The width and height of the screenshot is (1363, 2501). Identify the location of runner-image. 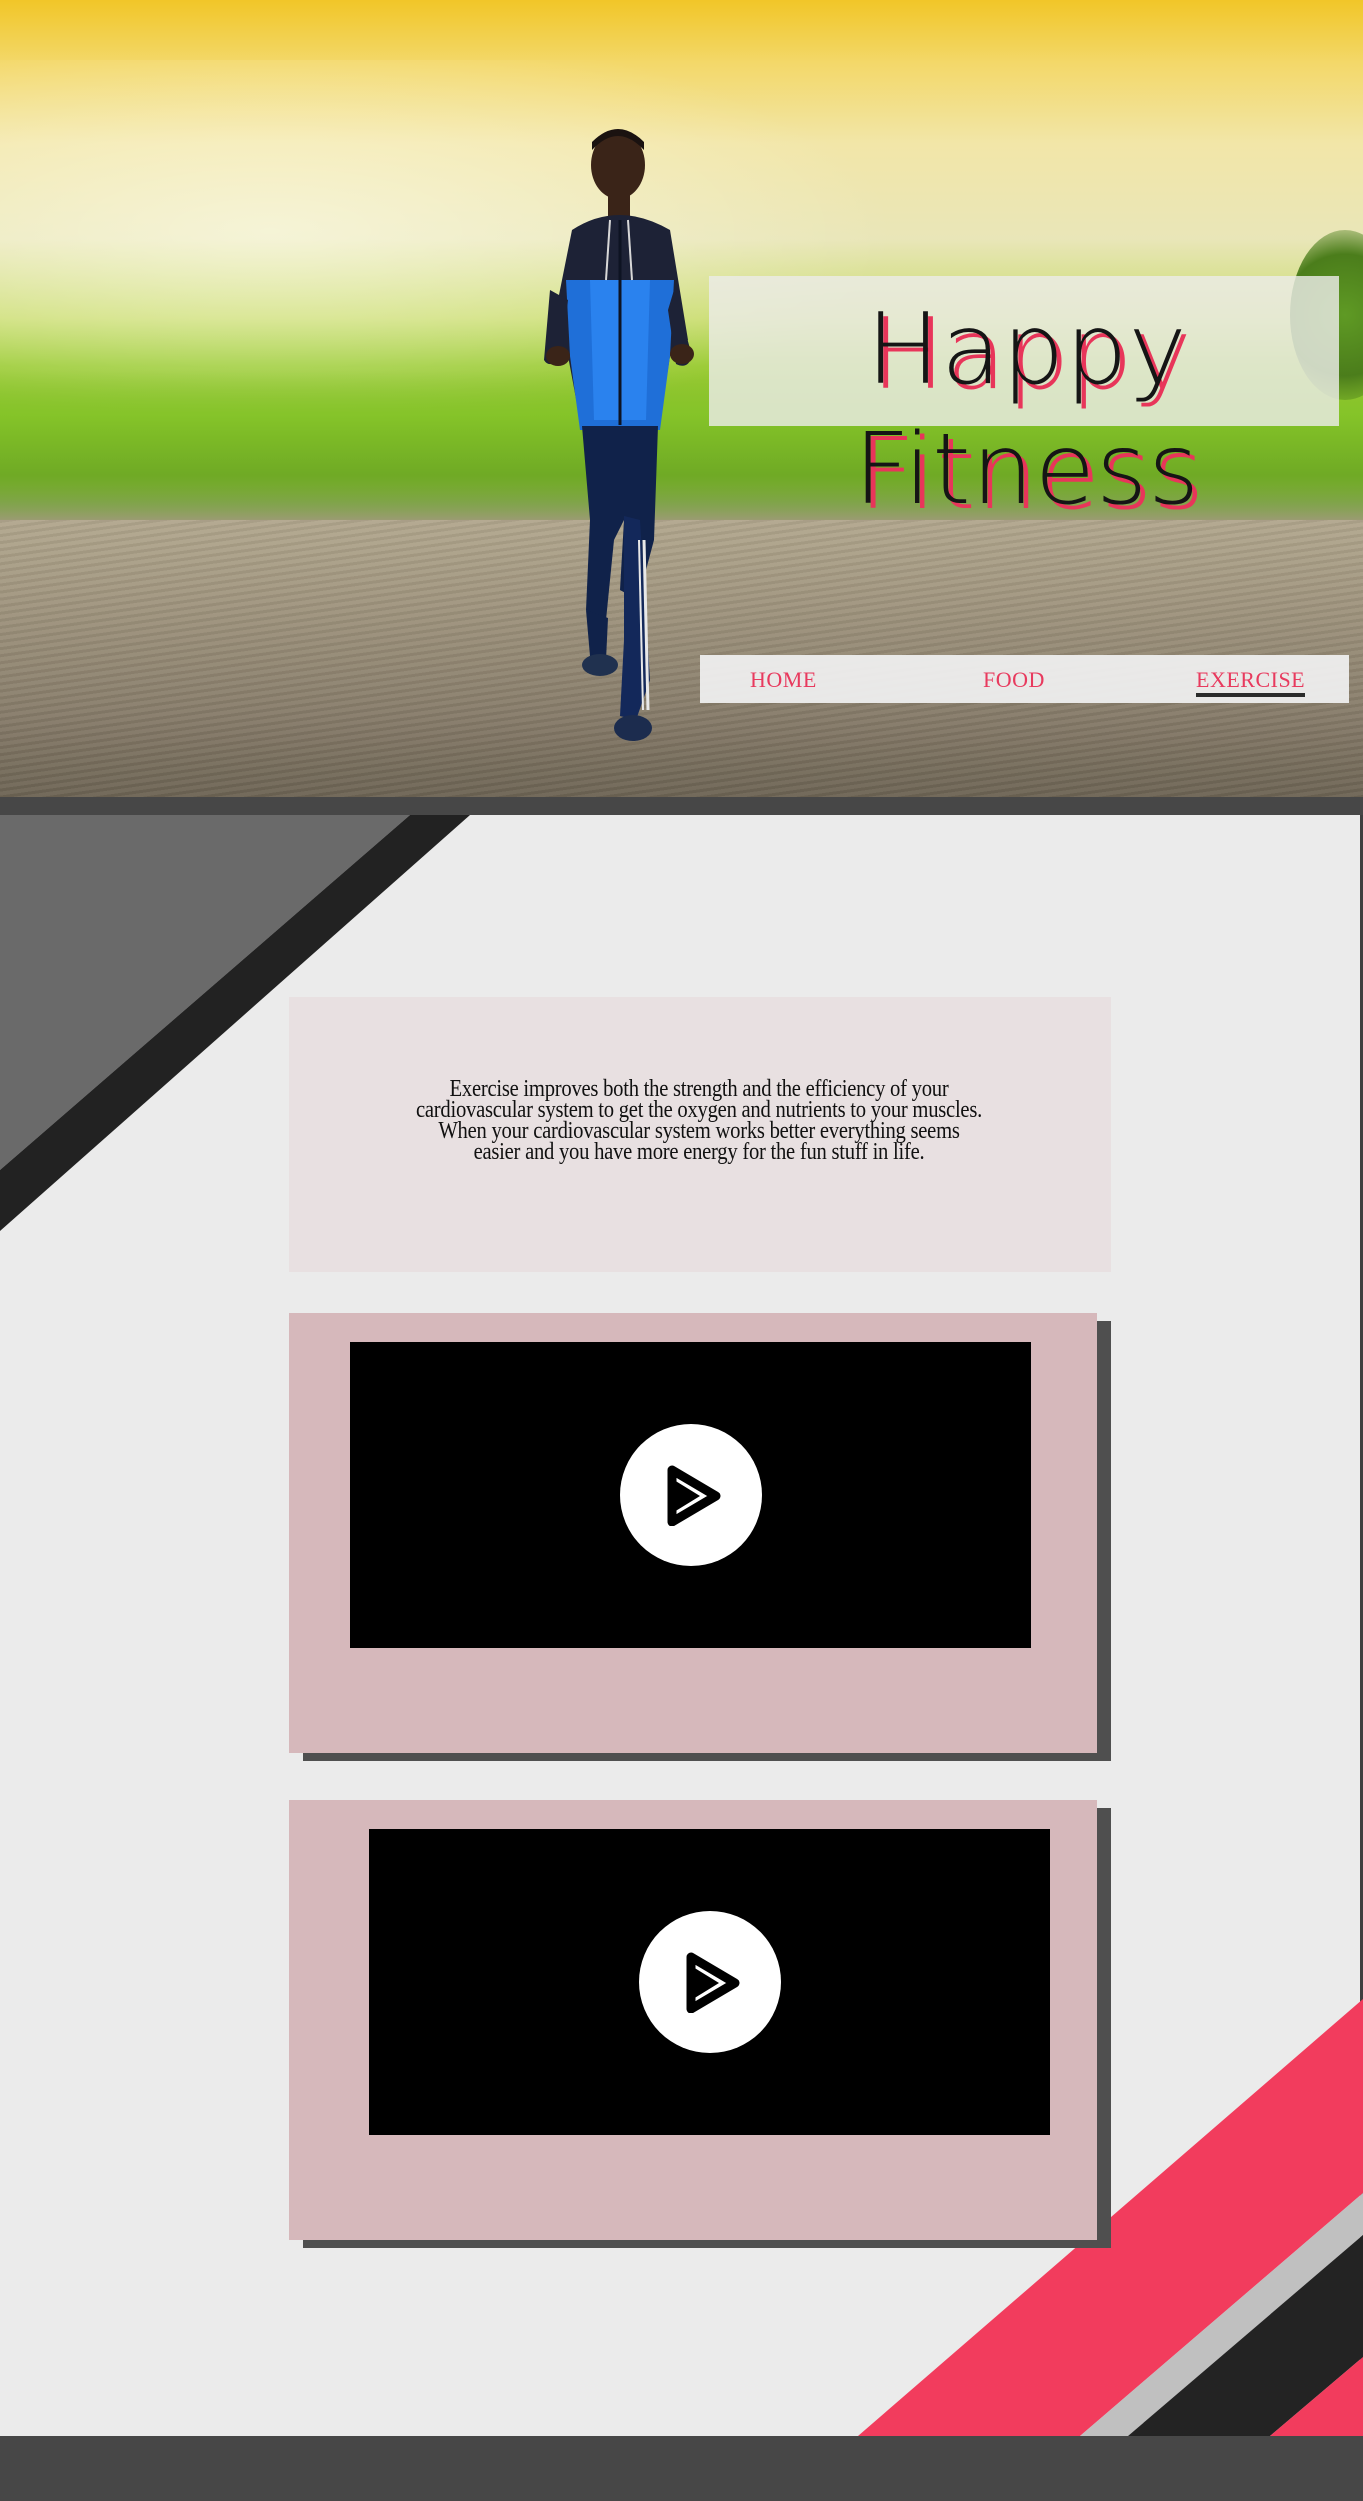
(619, 435).